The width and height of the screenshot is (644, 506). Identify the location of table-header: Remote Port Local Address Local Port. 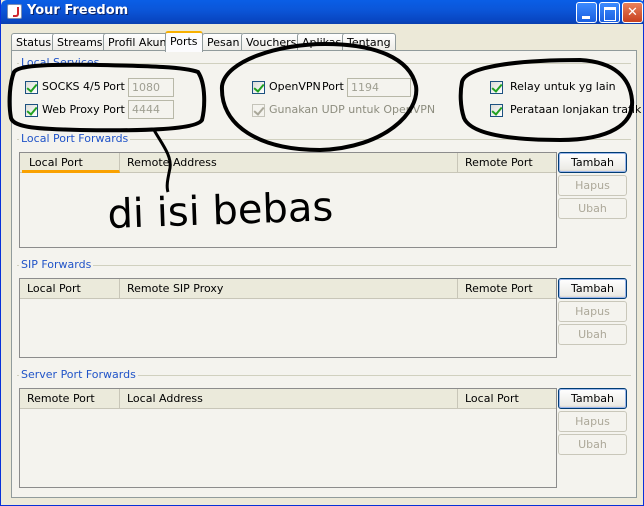
(288, 399).